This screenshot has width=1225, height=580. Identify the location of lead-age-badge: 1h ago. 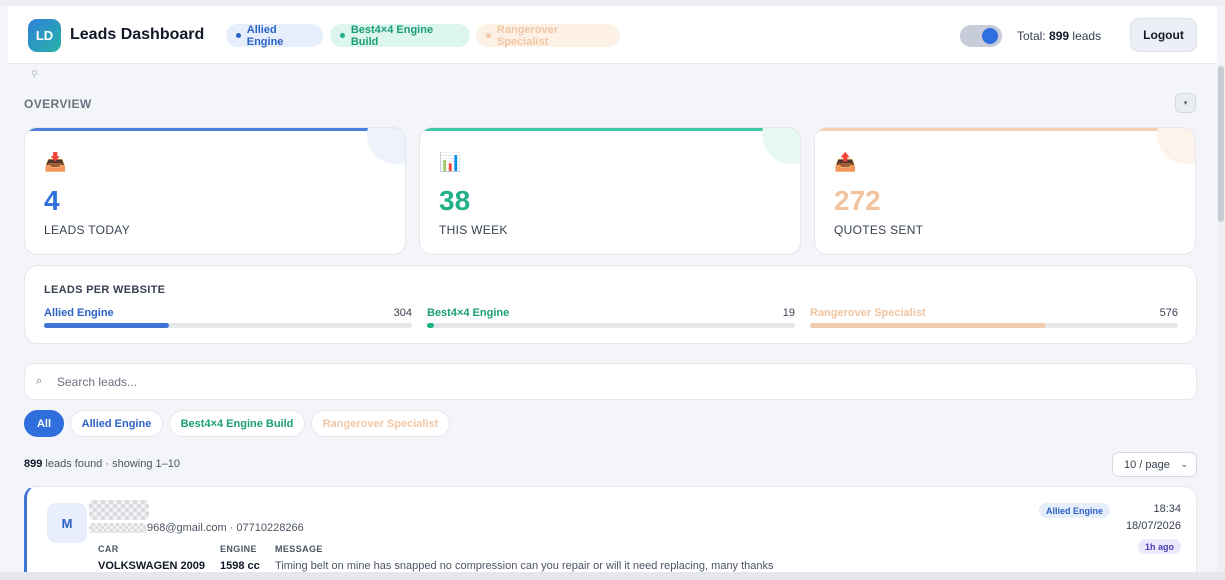
(1159, 546).